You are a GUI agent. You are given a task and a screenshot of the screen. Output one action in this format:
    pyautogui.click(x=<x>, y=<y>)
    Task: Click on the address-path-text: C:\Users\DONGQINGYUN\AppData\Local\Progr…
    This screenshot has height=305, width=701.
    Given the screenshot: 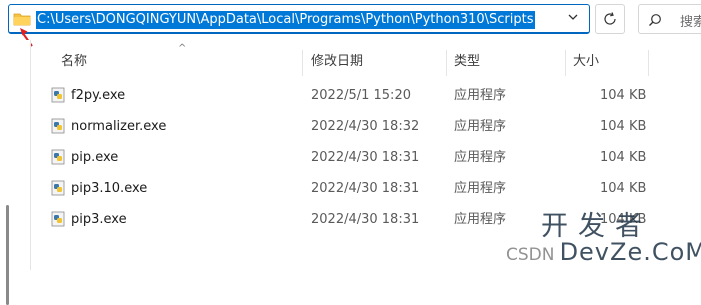 What is the action you would take?
    pyautogui.click(x=285, y=20)
    